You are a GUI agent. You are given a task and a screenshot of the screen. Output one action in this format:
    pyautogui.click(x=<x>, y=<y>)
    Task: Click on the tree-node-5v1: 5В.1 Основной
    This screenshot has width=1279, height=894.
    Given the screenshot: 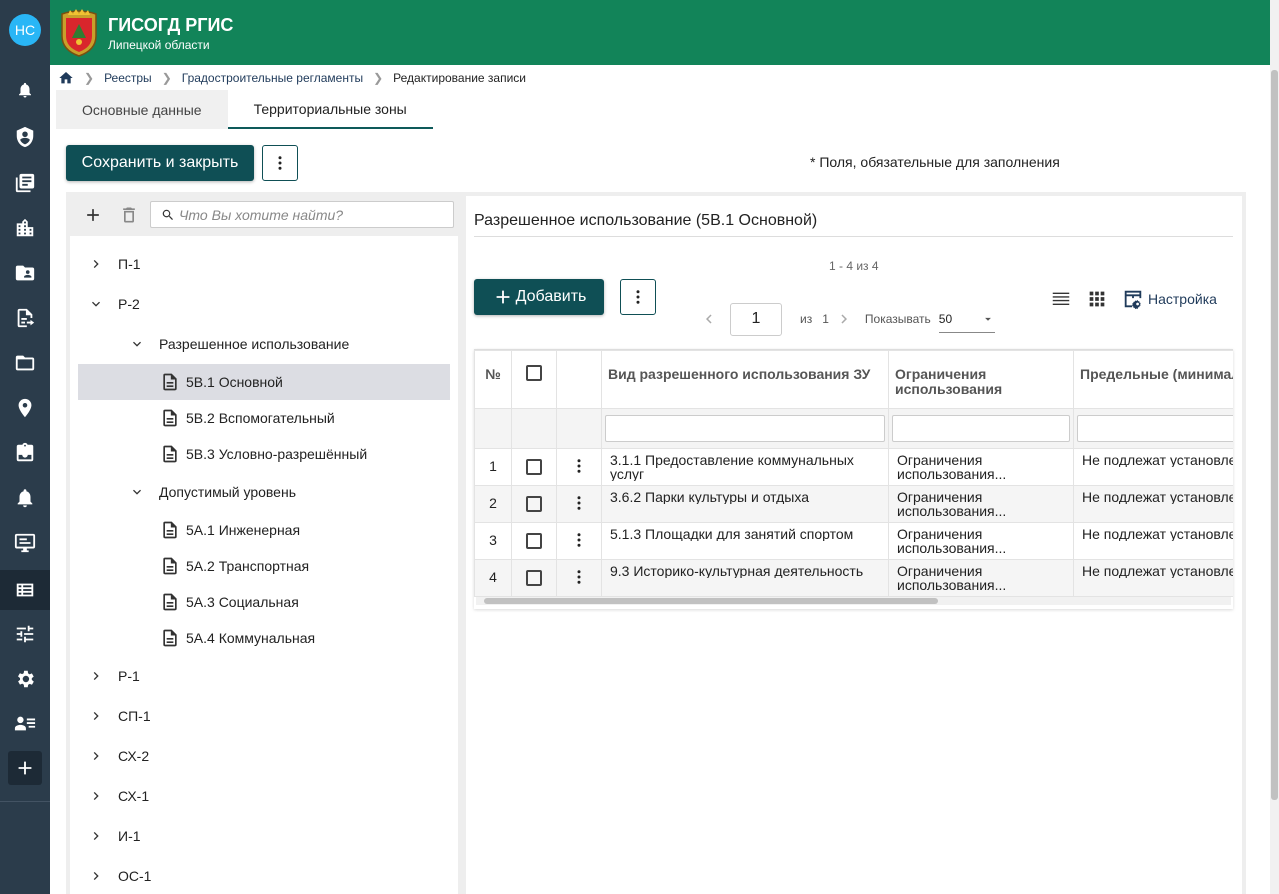 What is the action you would take?
    pyautogui.click(x=264, y=382)
    